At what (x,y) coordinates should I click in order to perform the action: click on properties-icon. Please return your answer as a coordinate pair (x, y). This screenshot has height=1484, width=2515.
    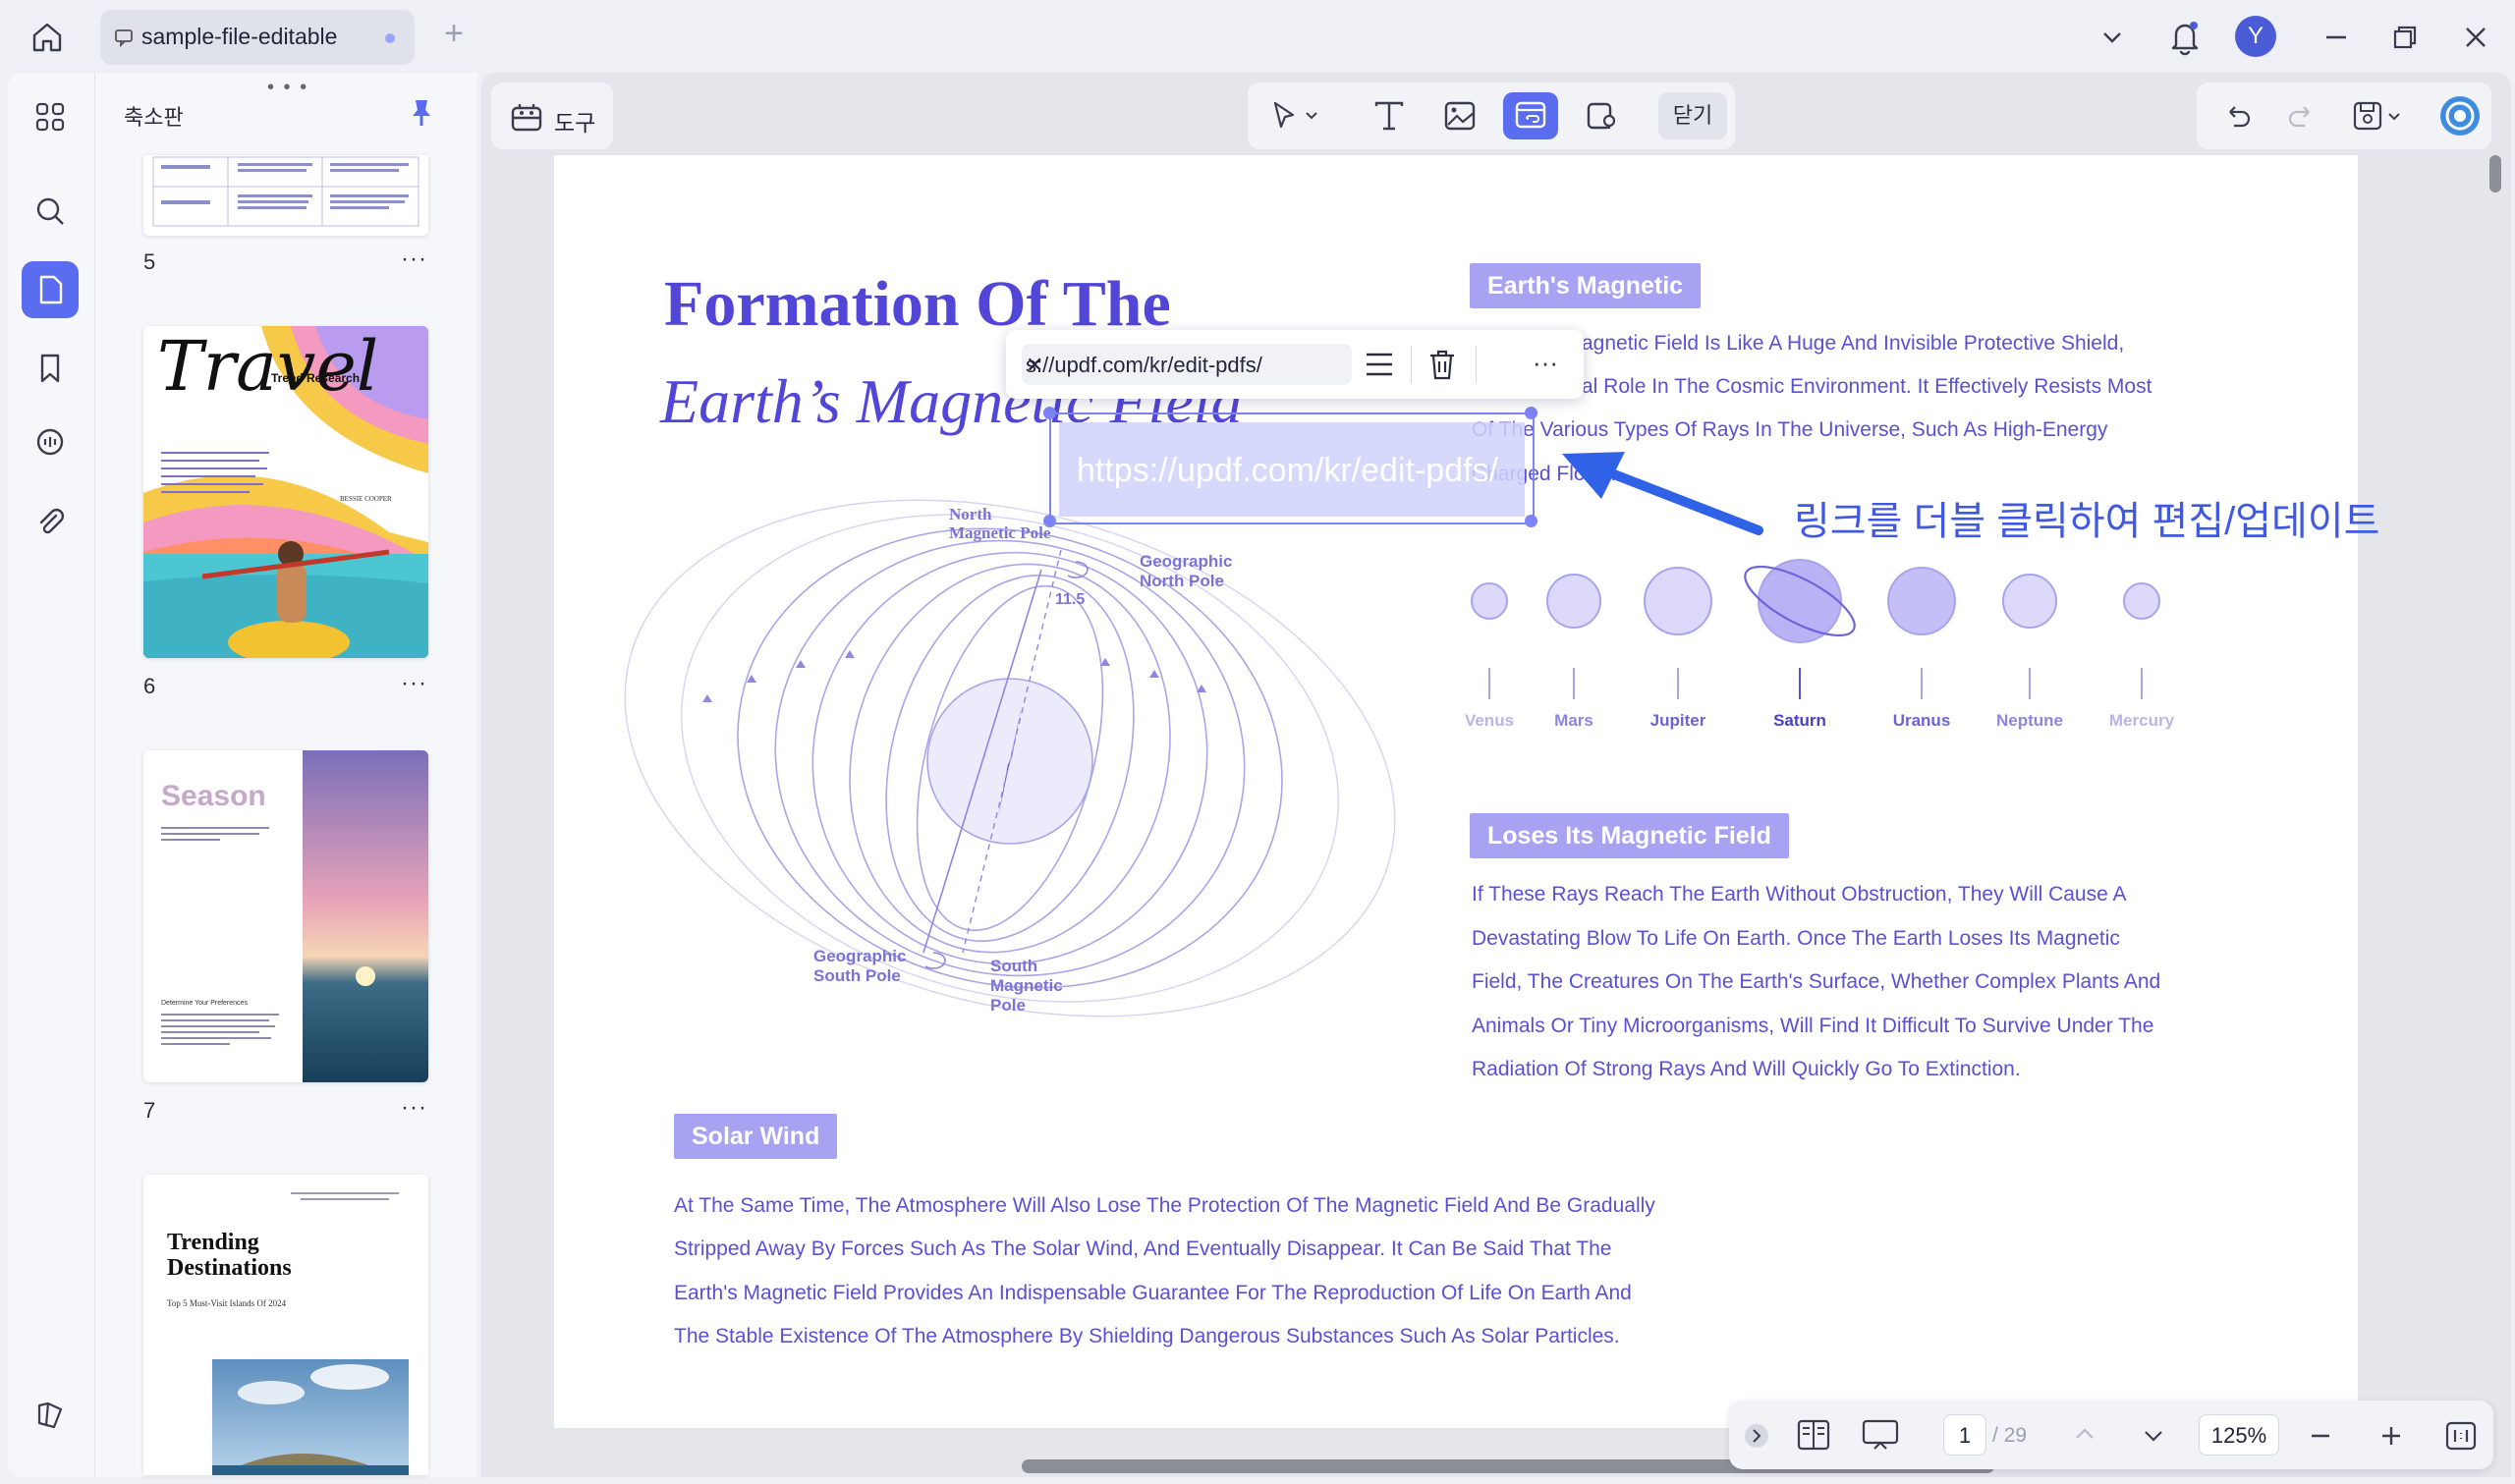
    Looking at the image, I should click on (1379, 364).